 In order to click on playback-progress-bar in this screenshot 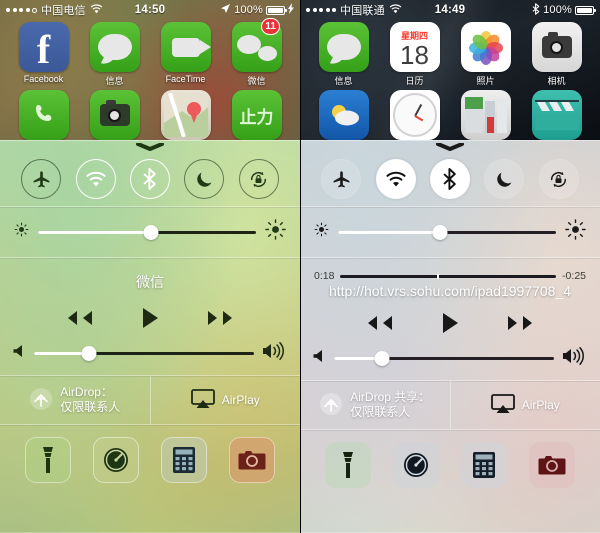, I will do `click(448, 276)`.